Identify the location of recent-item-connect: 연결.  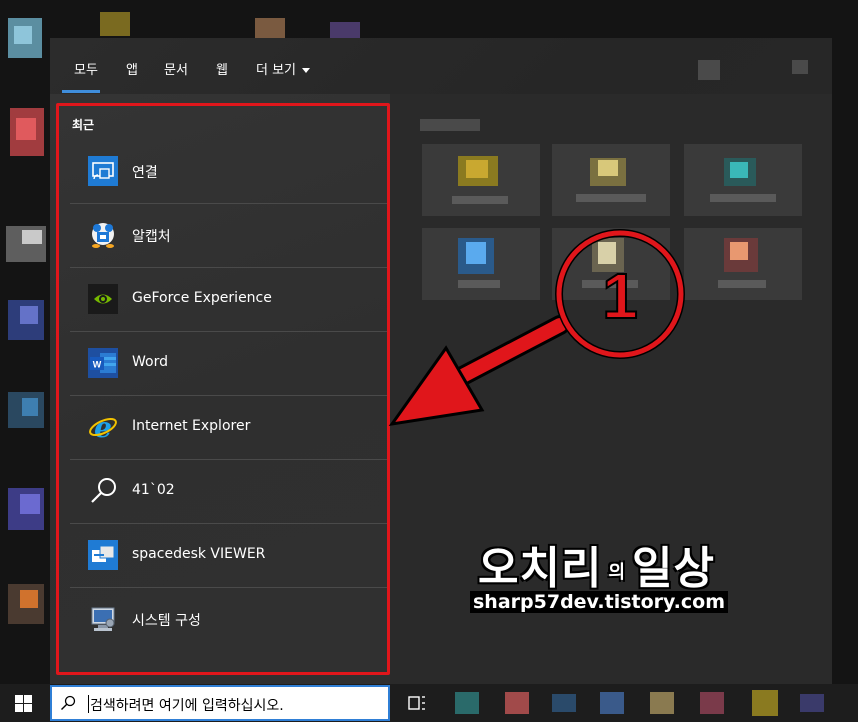
(230, 172).